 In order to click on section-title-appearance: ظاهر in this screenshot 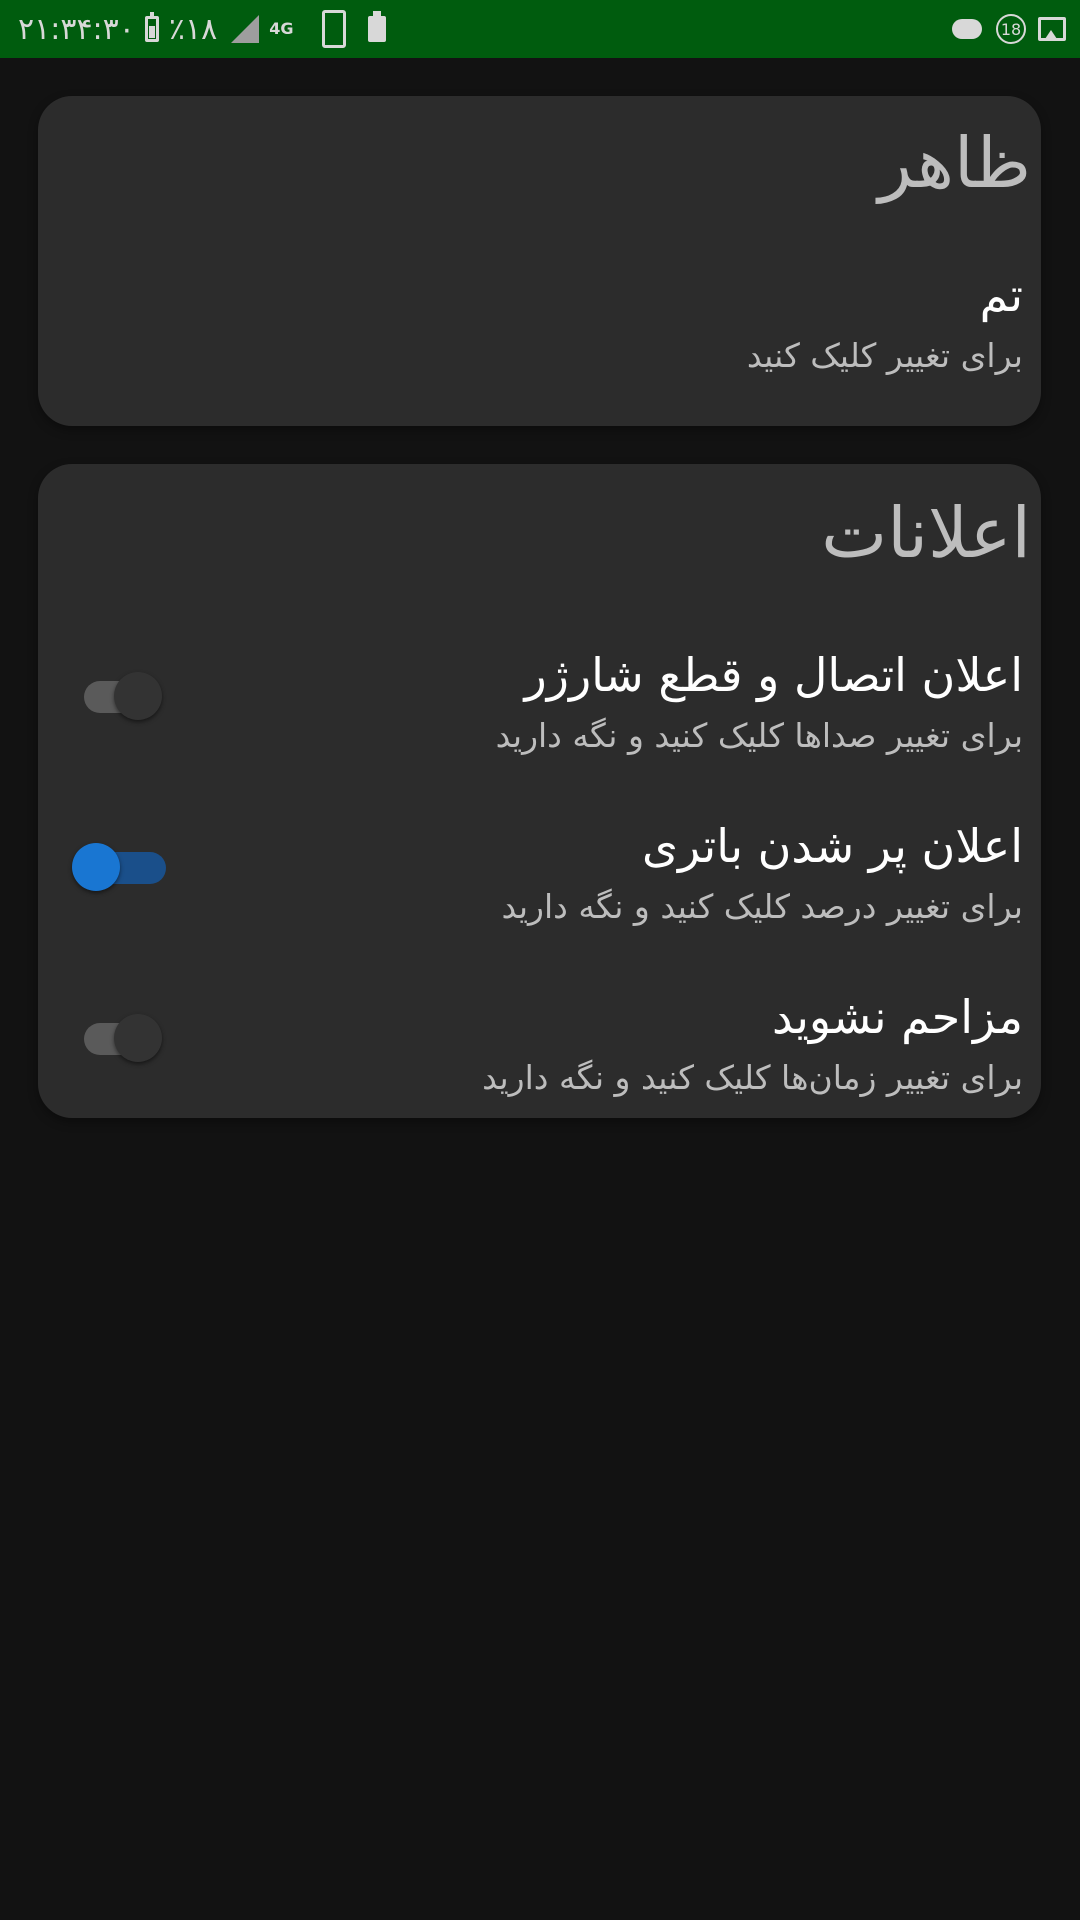, I will do `click(954, 163)`.